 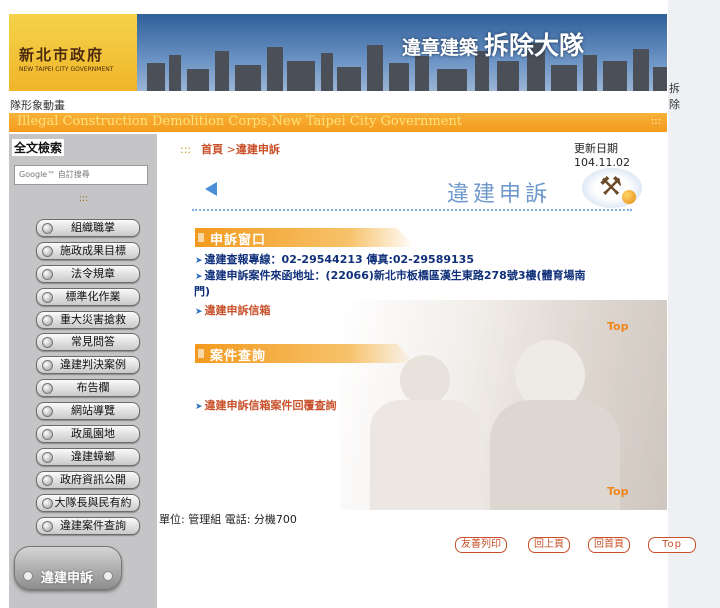 I want to click on back-to-top-link-2: Top, so click(x=617, y=491).